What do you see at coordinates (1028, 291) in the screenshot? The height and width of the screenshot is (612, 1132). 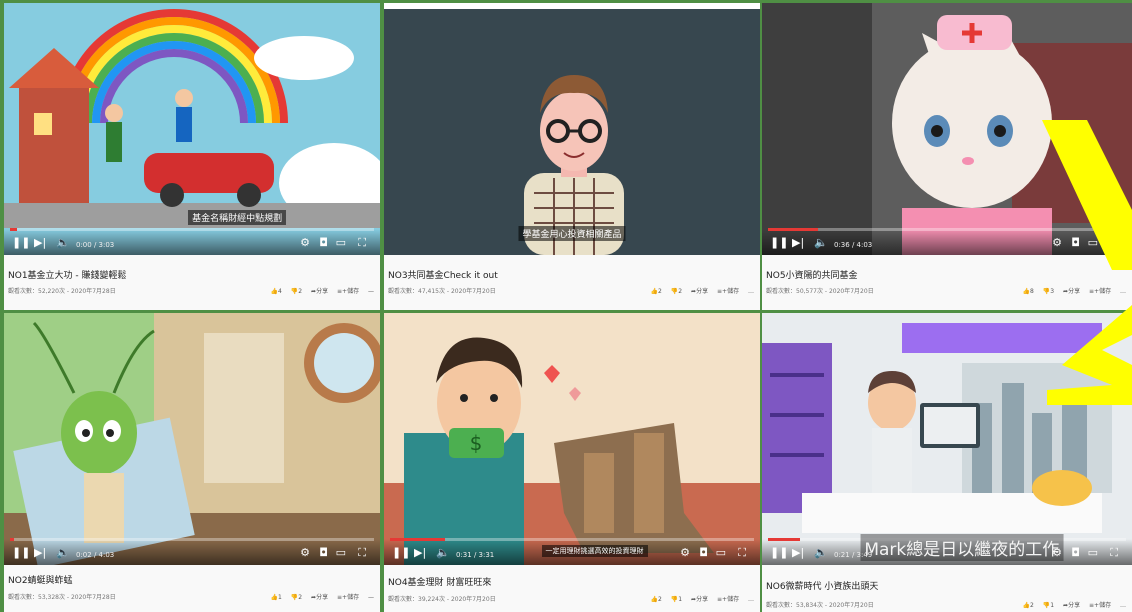 I see `thumbs-up-icon: 👍8` at bounding box center [1028, 291].